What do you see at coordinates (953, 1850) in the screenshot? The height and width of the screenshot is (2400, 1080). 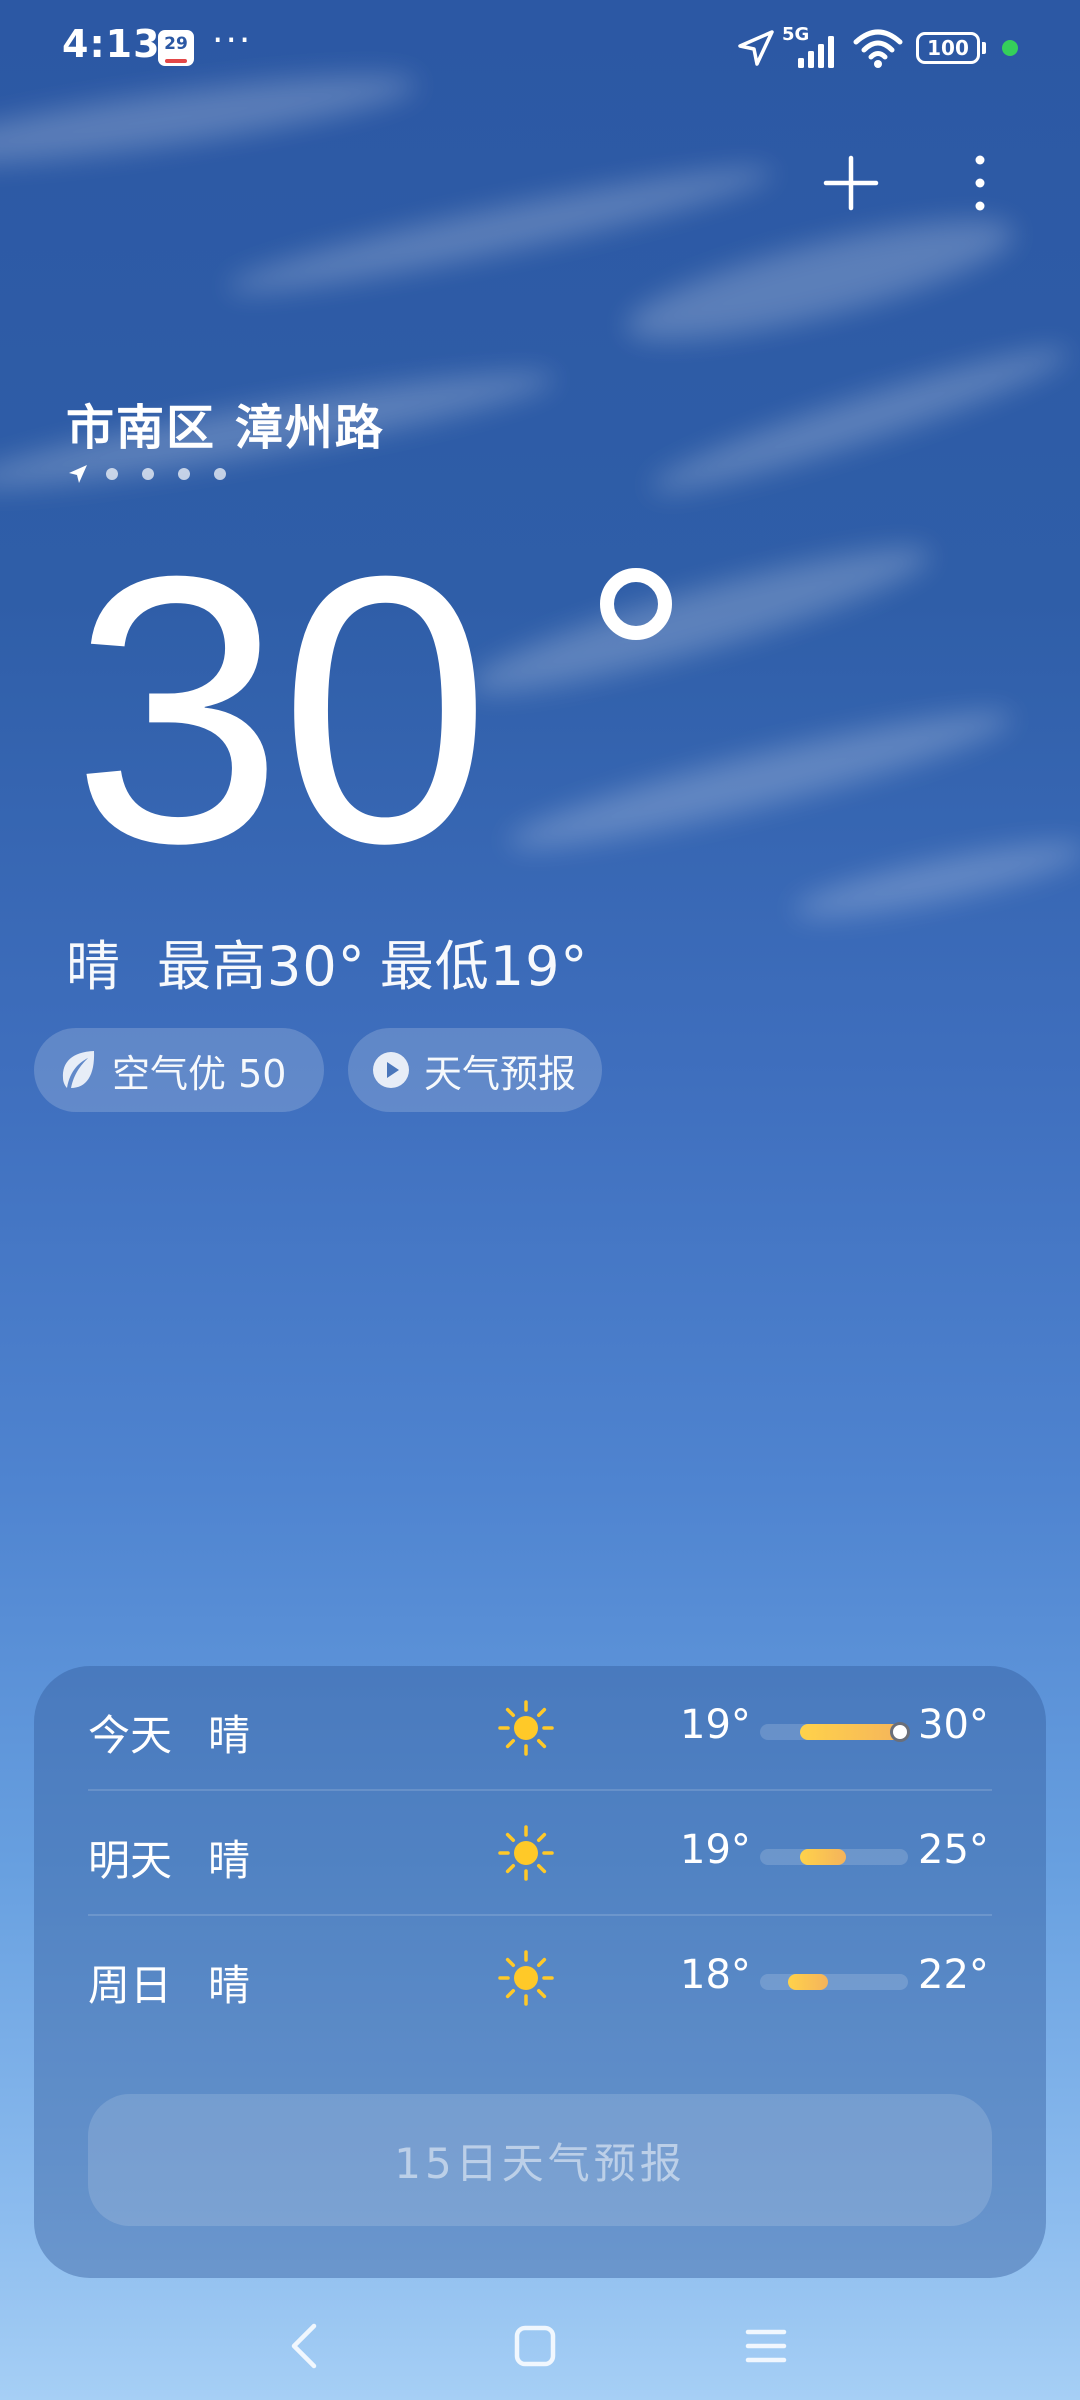 I see `forecast-high: 25°` at bounding box center [953, 1850].